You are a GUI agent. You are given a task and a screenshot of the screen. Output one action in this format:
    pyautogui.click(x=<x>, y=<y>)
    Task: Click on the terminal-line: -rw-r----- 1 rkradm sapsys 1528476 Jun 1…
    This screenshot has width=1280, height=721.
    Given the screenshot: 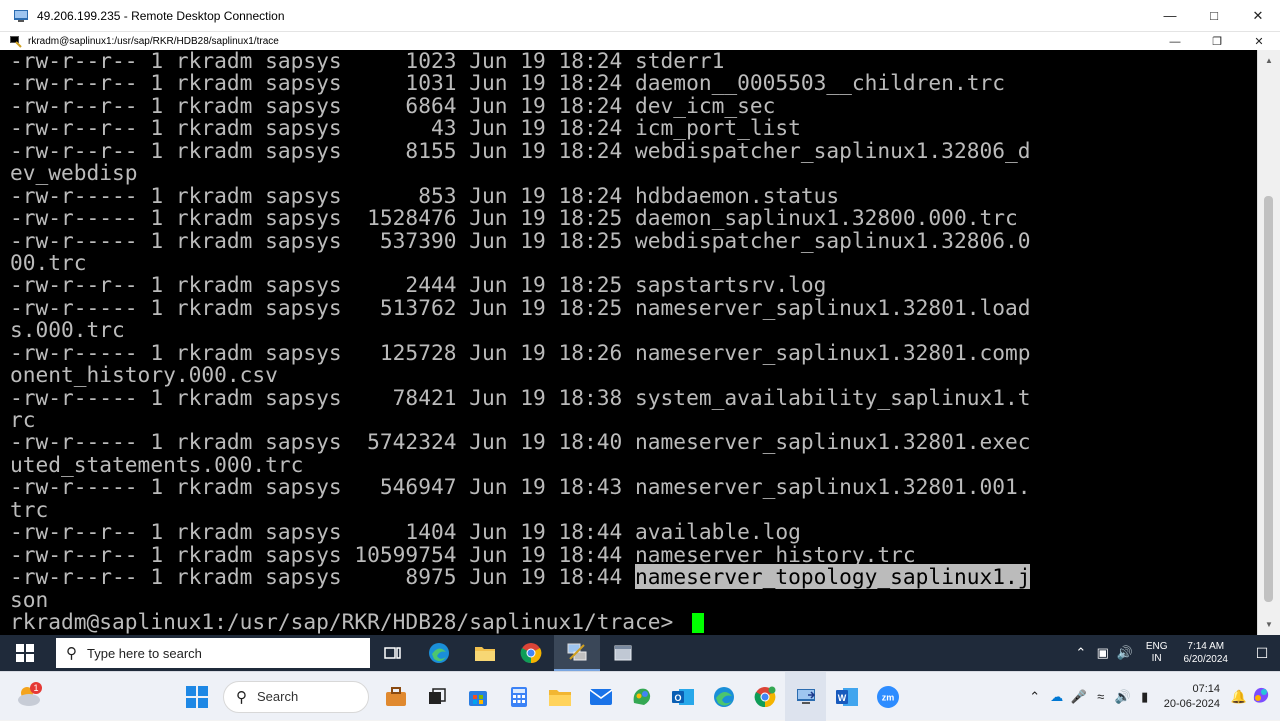 What is the action you would take?
    pyautogui.click(x=514, y=218)
    